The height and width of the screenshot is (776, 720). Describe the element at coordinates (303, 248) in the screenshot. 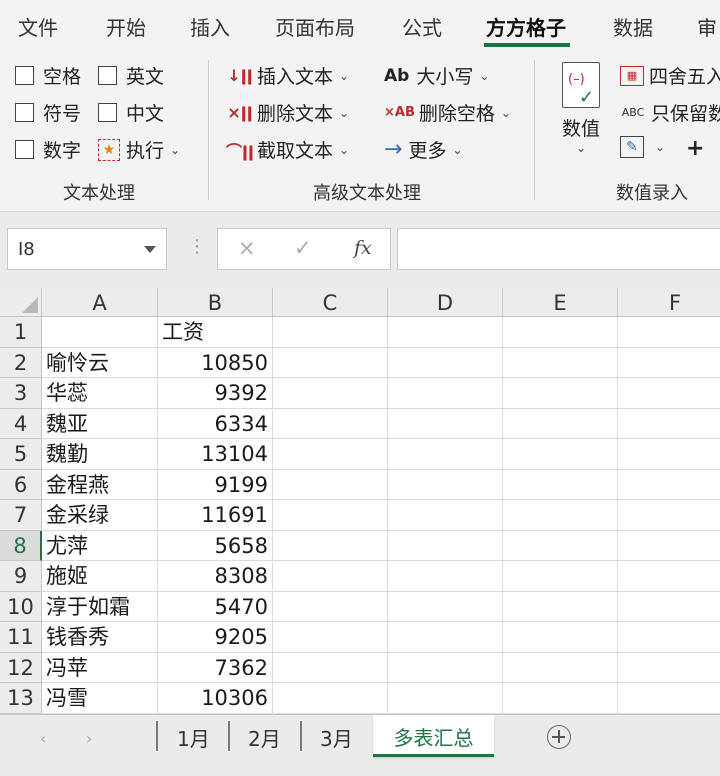

I see `enter-icon: ✓` at that location.